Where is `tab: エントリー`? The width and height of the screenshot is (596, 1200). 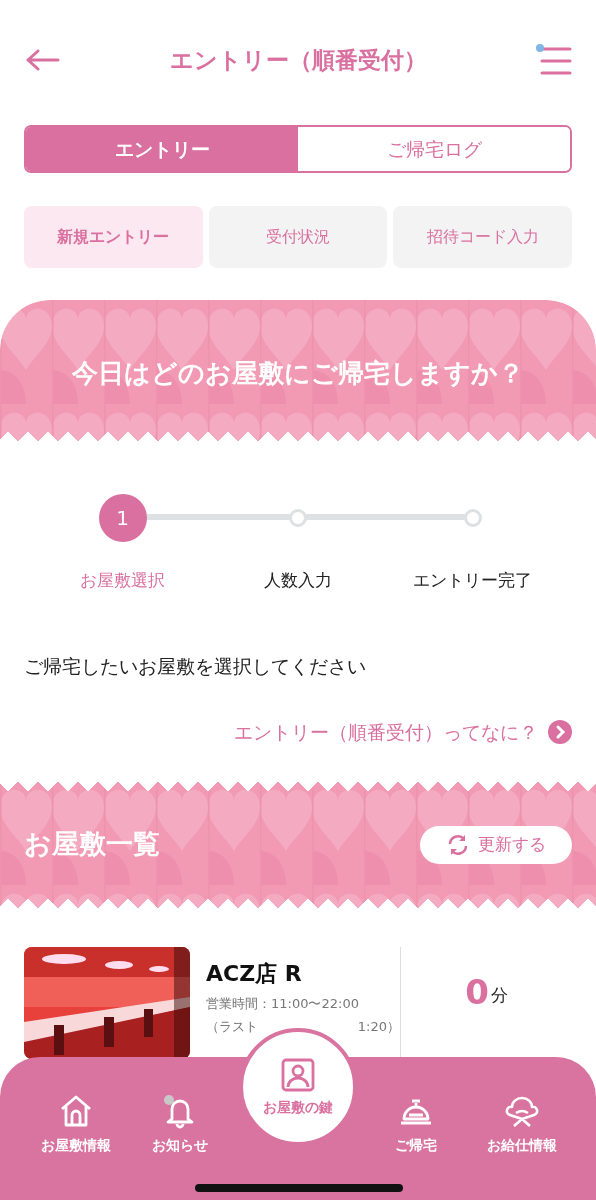 tab: エントリー is located at coordinates (162, 149).